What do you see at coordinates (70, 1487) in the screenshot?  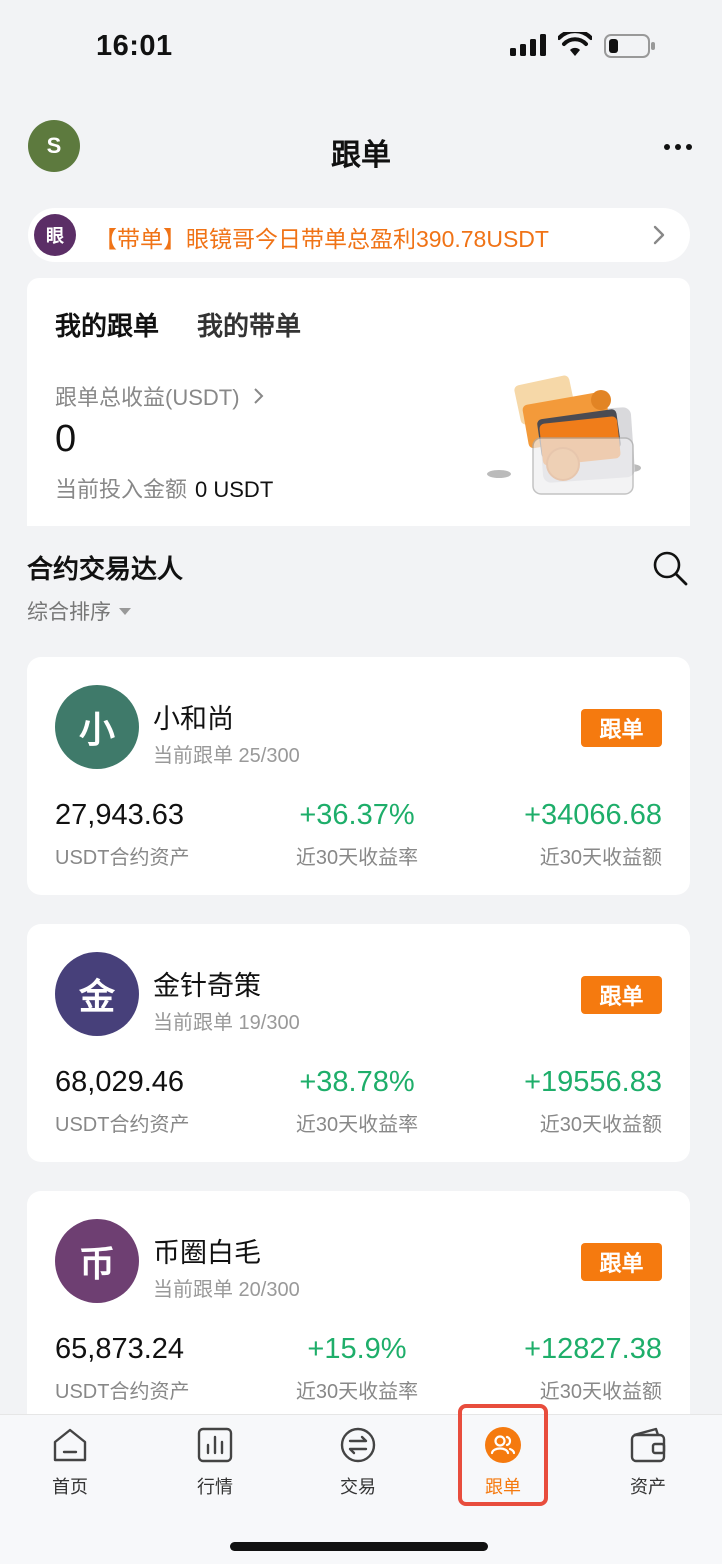 I see `nav-label-home: 首页` at bounding box center [70, 1487].